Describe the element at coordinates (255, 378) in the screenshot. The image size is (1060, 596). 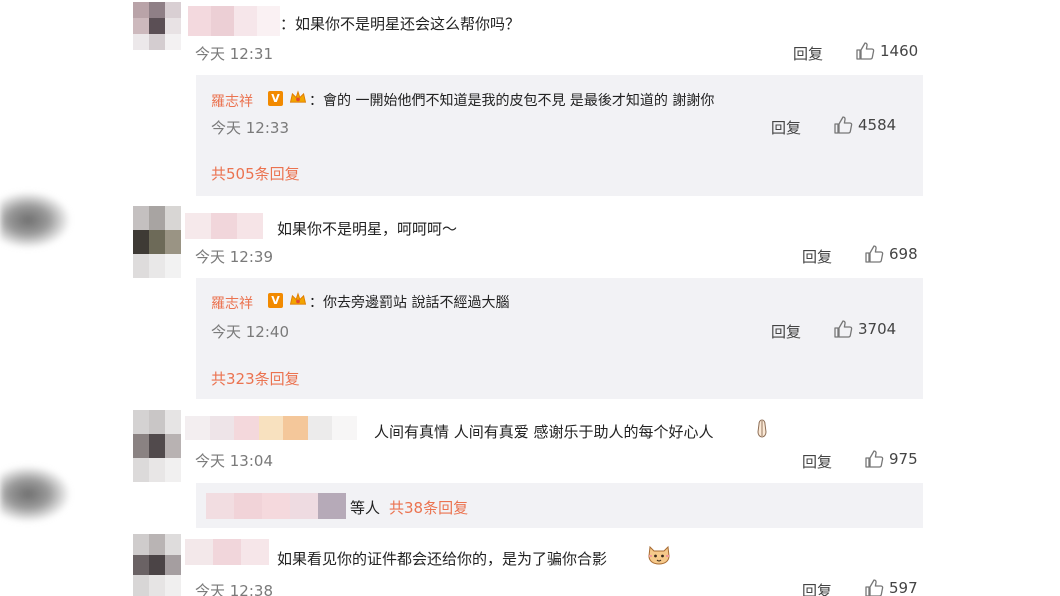
I see `view-replies-link: 共323条回复` at that location.